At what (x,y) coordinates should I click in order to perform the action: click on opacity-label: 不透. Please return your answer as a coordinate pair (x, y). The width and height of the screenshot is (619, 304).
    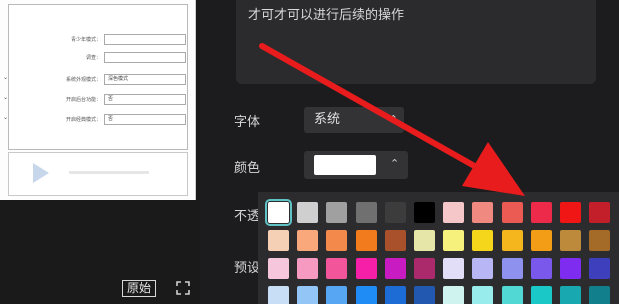
    Looking at the image, I should click on (247, 216).